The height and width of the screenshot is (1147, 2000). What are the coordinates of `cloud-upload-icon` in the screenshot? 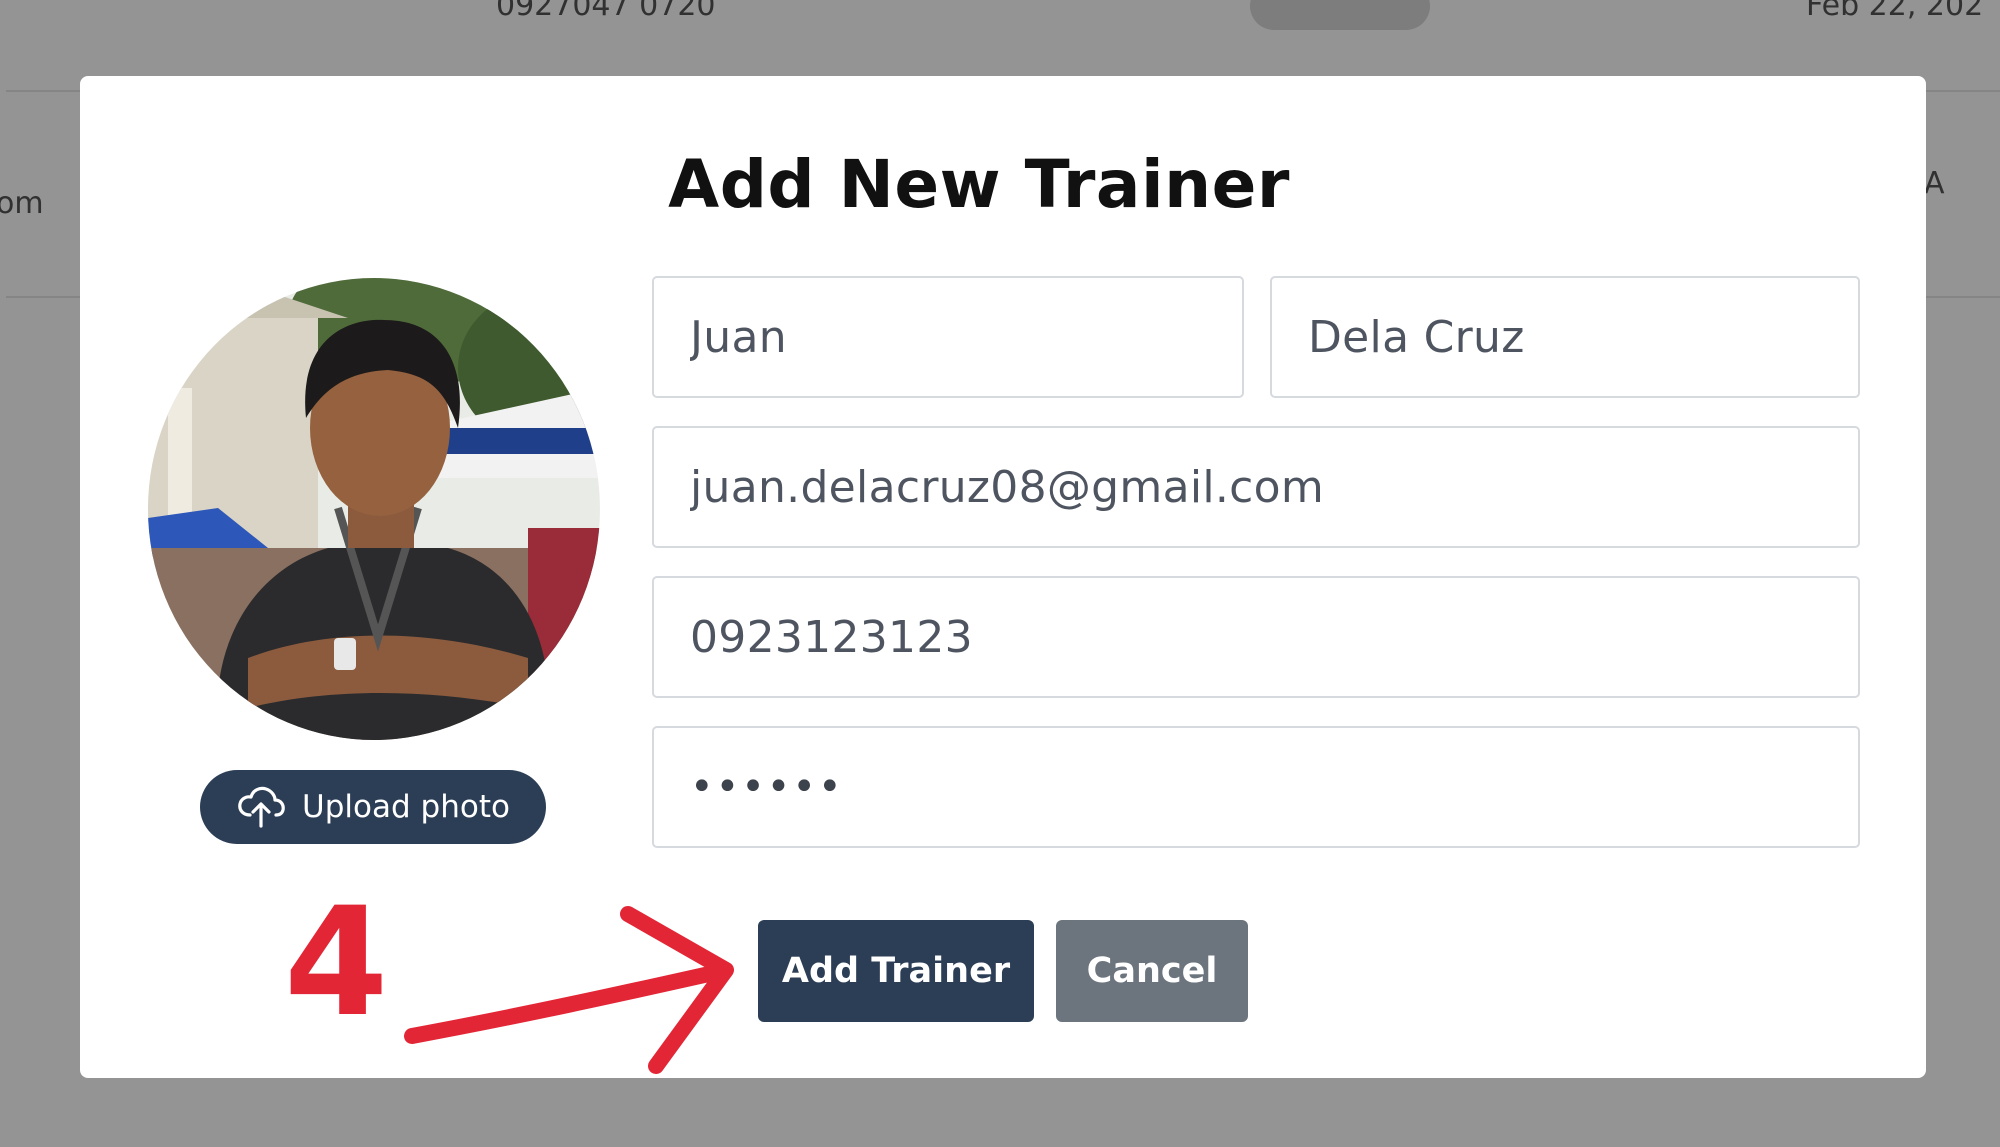 It's located at (261, 807).